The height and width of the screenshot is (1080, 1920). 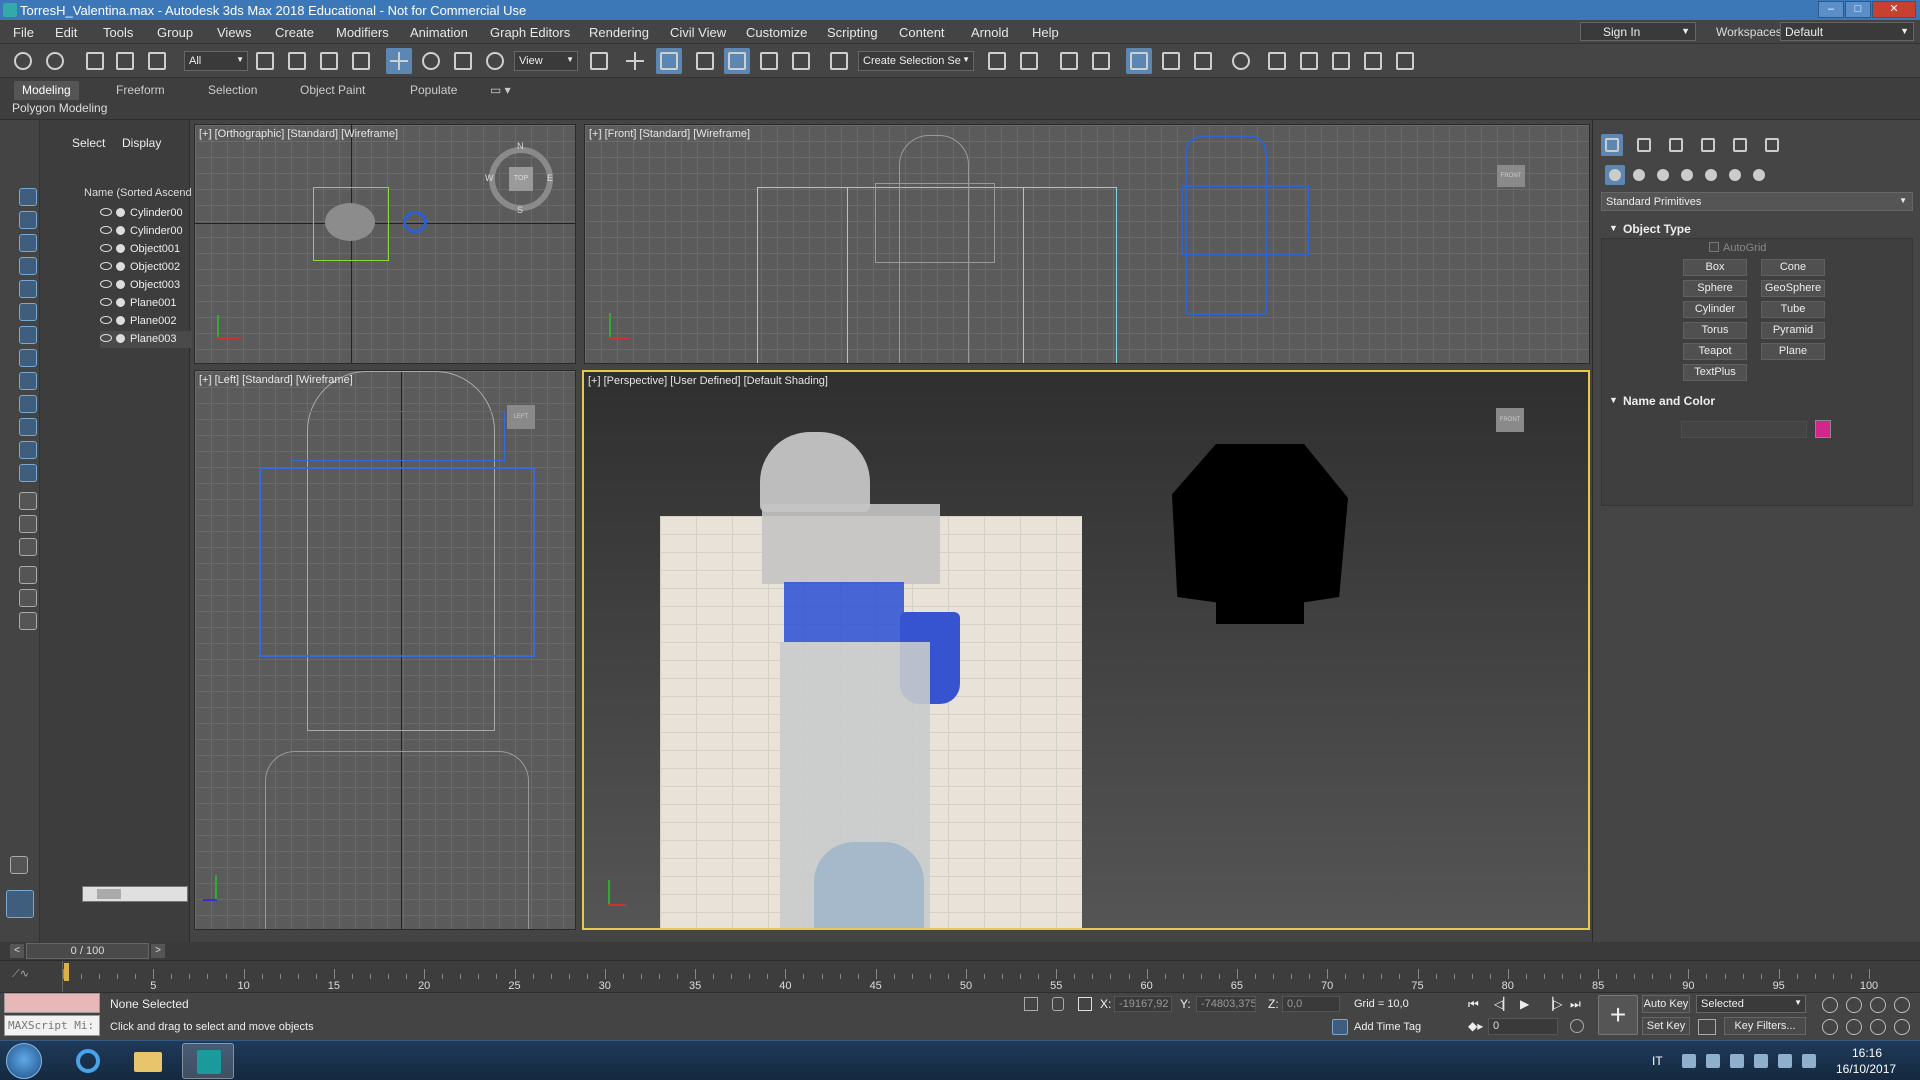 What do you see at coordinates (970, 977) in the screenshot?
I see `track-ruler: 5 10 15 20 25 30 35 40 45 50 55 60 65 70 75 80 85 90 95 100` at bounding box center [970, 977].